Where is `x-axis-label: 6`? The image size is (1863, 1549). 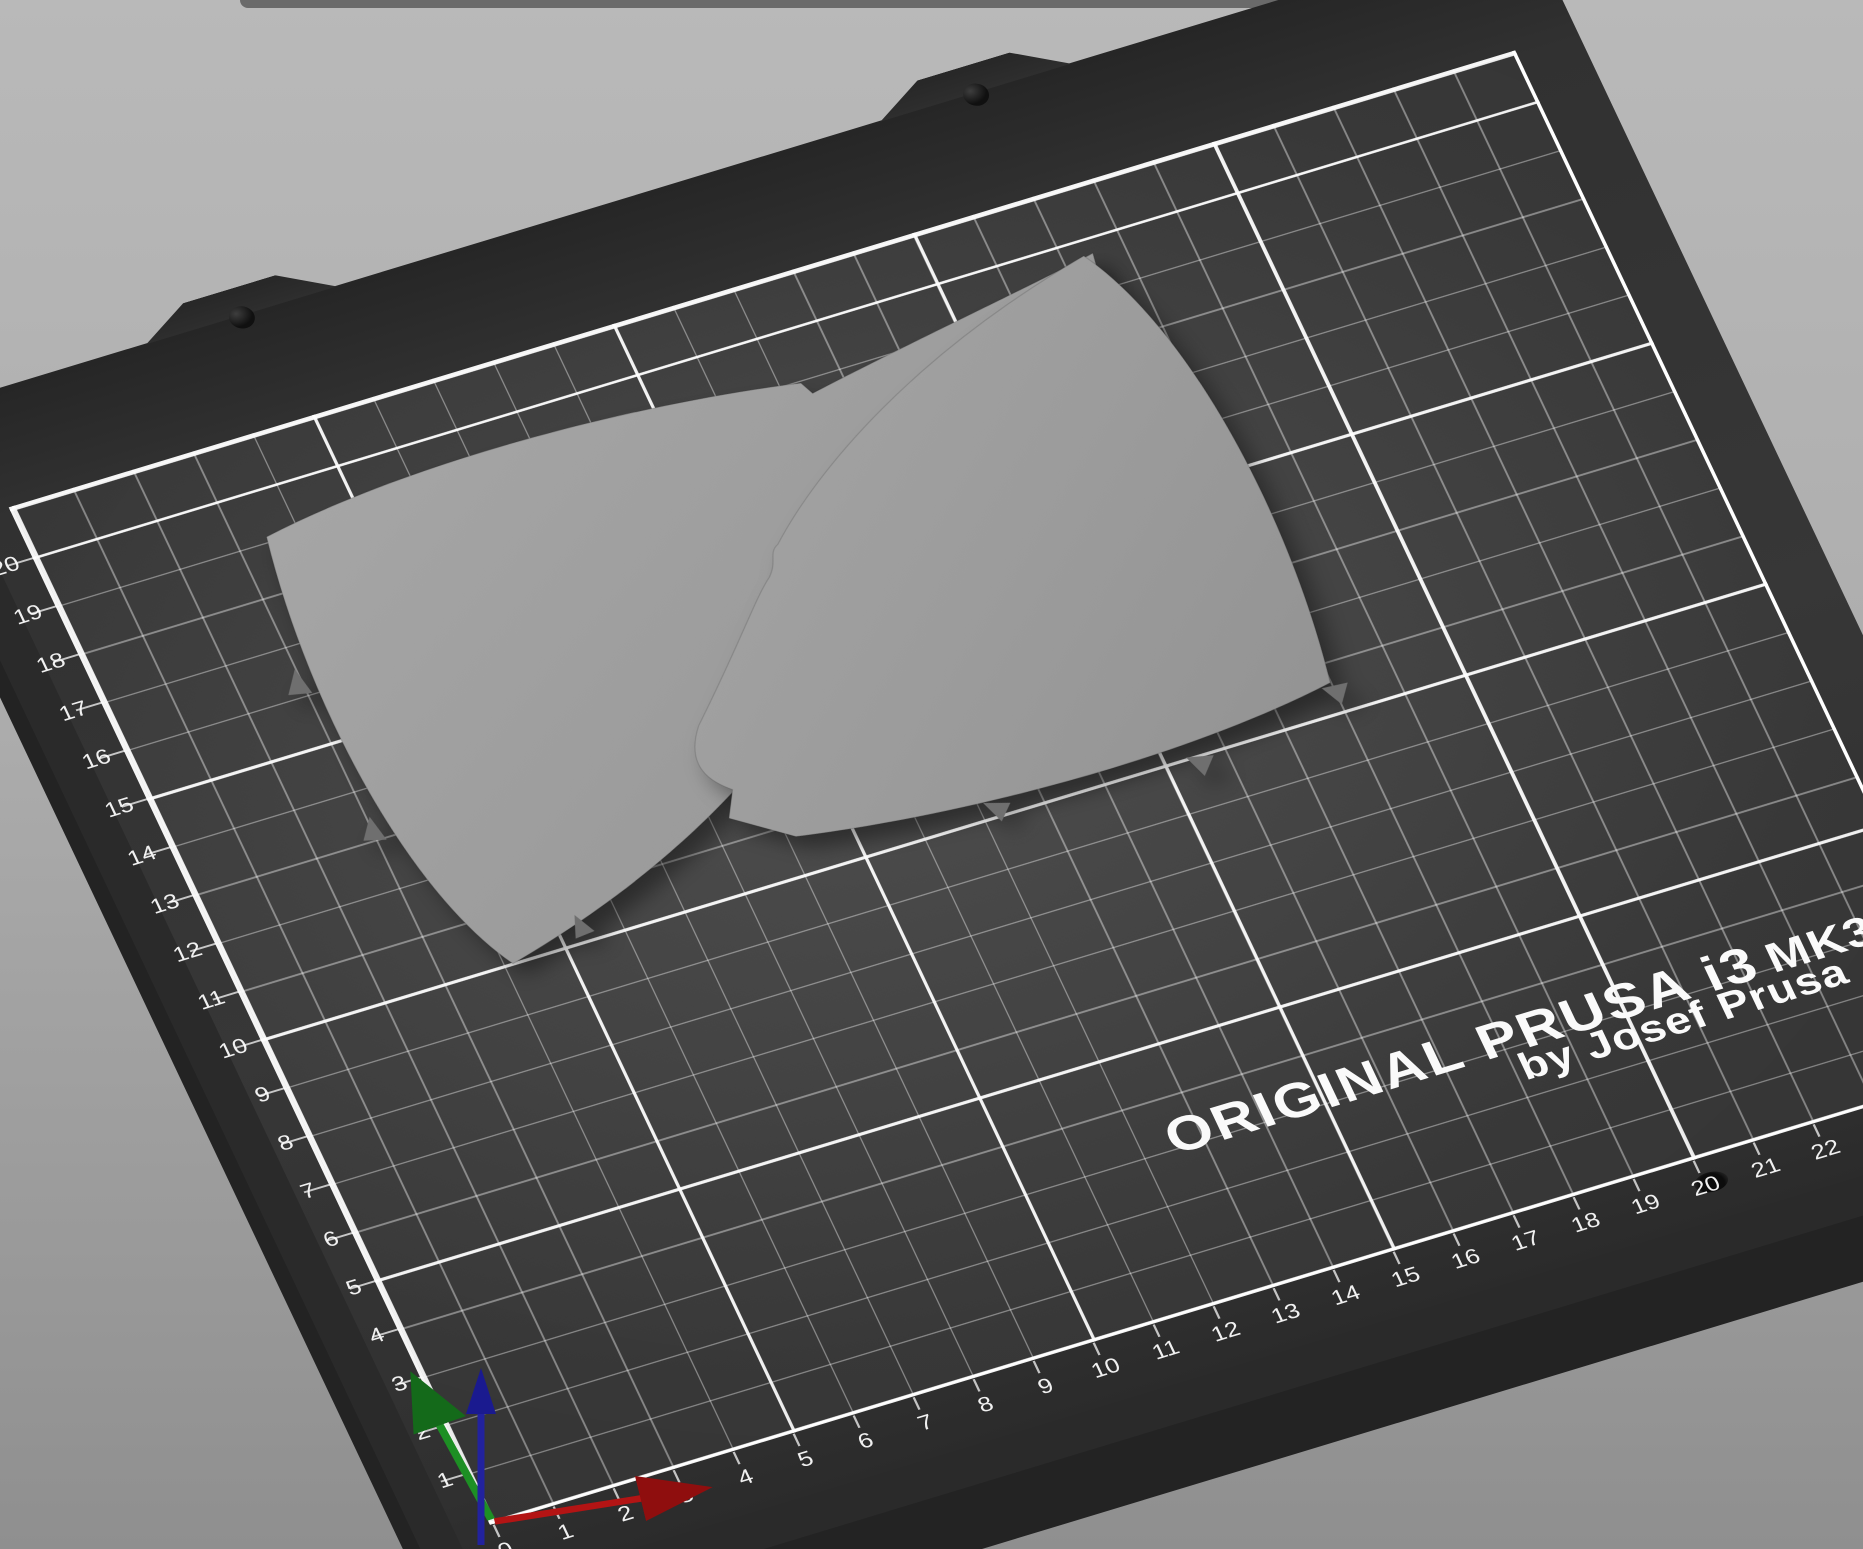
x-axis-label: 6 is located at coordinates (865, 1440).